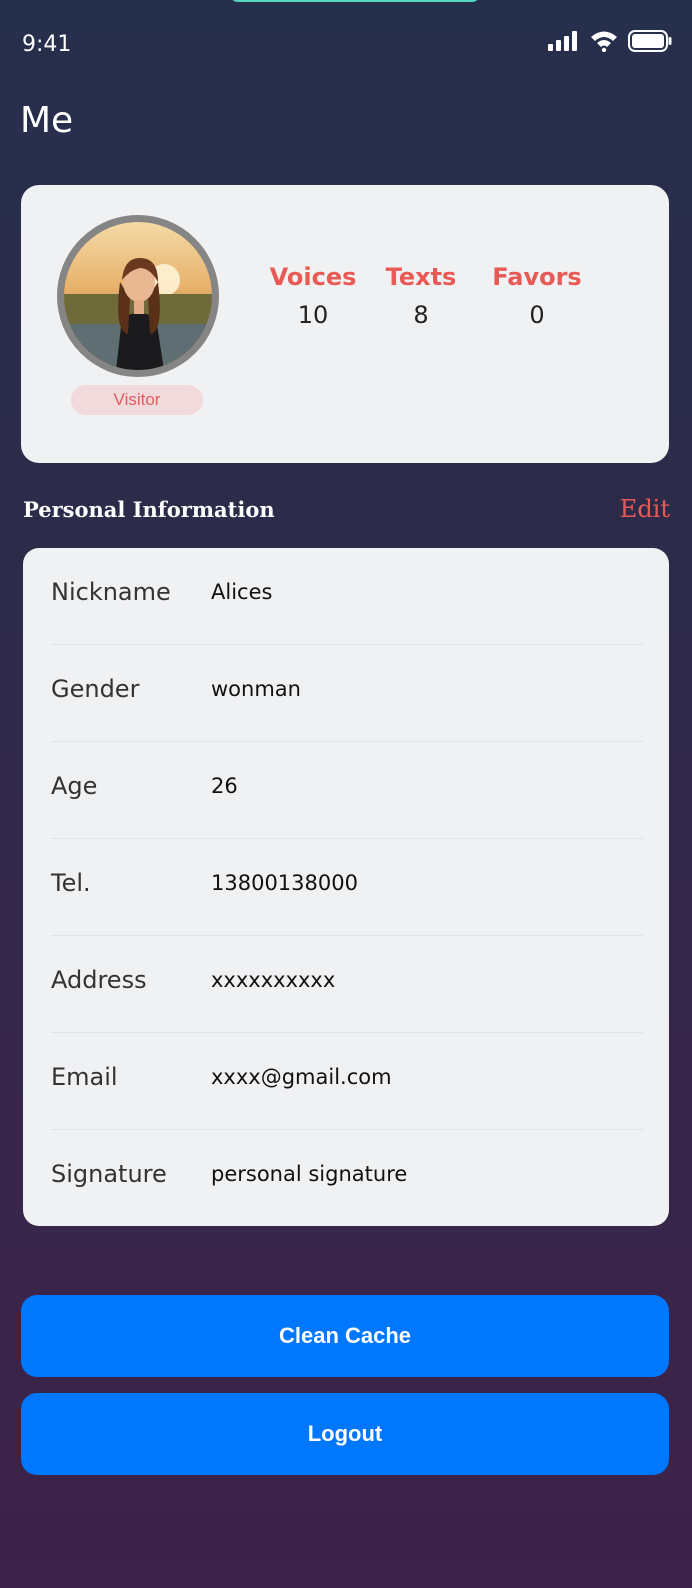 This screenshot has width=692, height=1588. Describe the element at coordinates (309, 1174) in the screenshot. I see `info-value: personal signature` at that location.